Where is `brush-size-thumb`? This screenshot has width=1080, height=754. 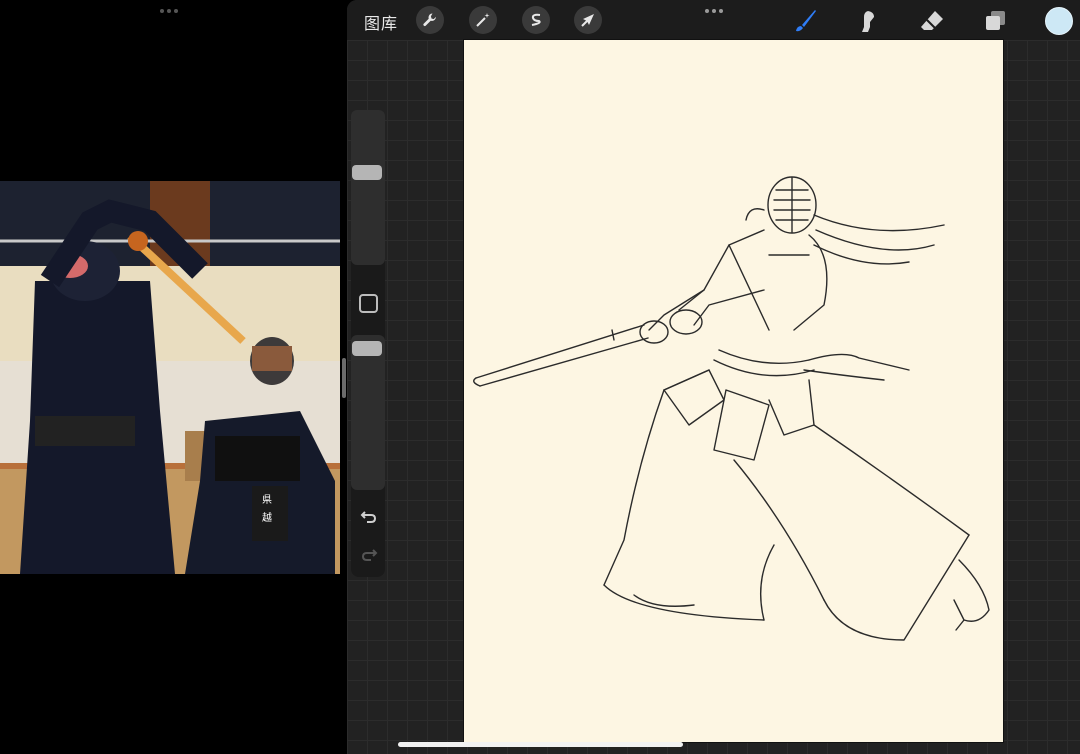 brush-size-thumb is located at coordinates (367, 172).